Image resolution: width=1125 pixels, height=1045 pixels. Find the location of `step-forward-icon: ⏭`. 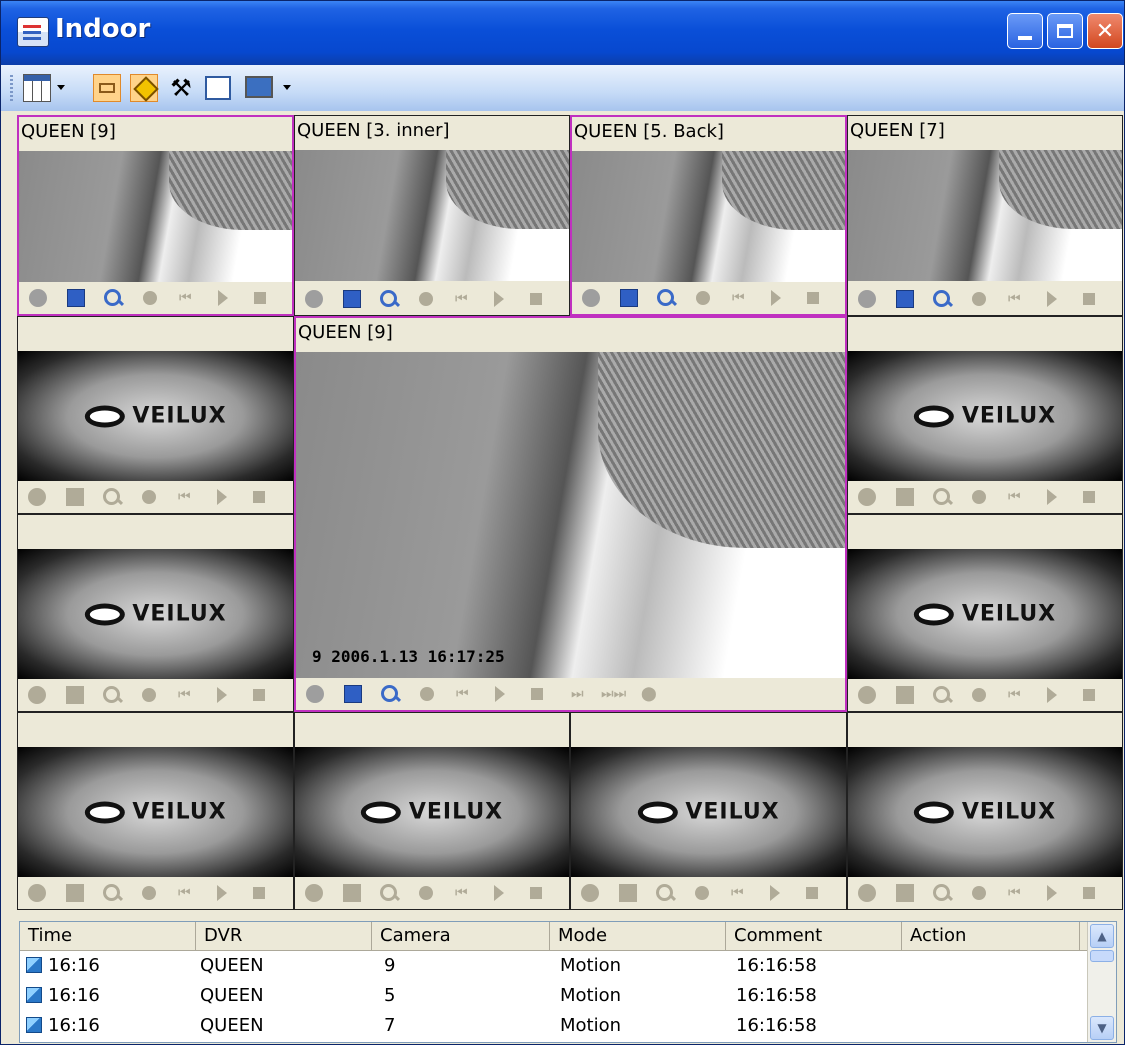

step-forward-icon: ⏭ is located at coordinates (580, 694).